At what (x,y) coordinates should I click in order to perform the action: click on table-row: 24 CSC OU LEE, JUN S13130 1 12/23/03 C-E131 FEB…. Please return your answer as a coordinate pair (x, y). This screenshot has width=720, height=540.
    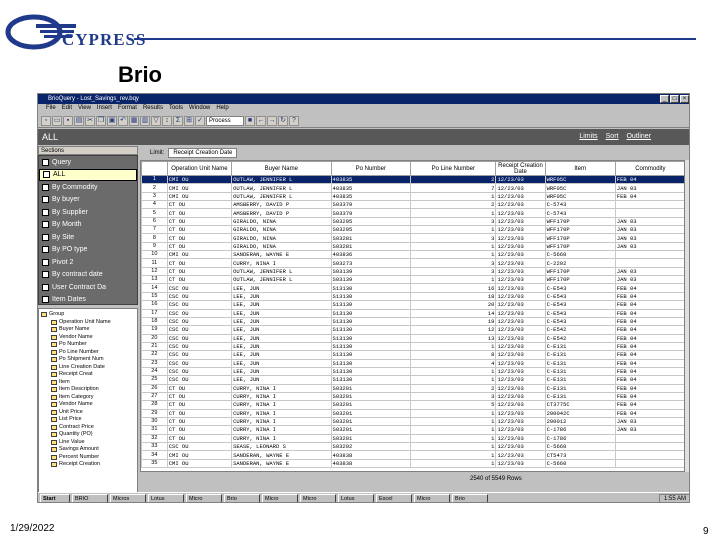
    Looking at the image, I should click on (412, 371).